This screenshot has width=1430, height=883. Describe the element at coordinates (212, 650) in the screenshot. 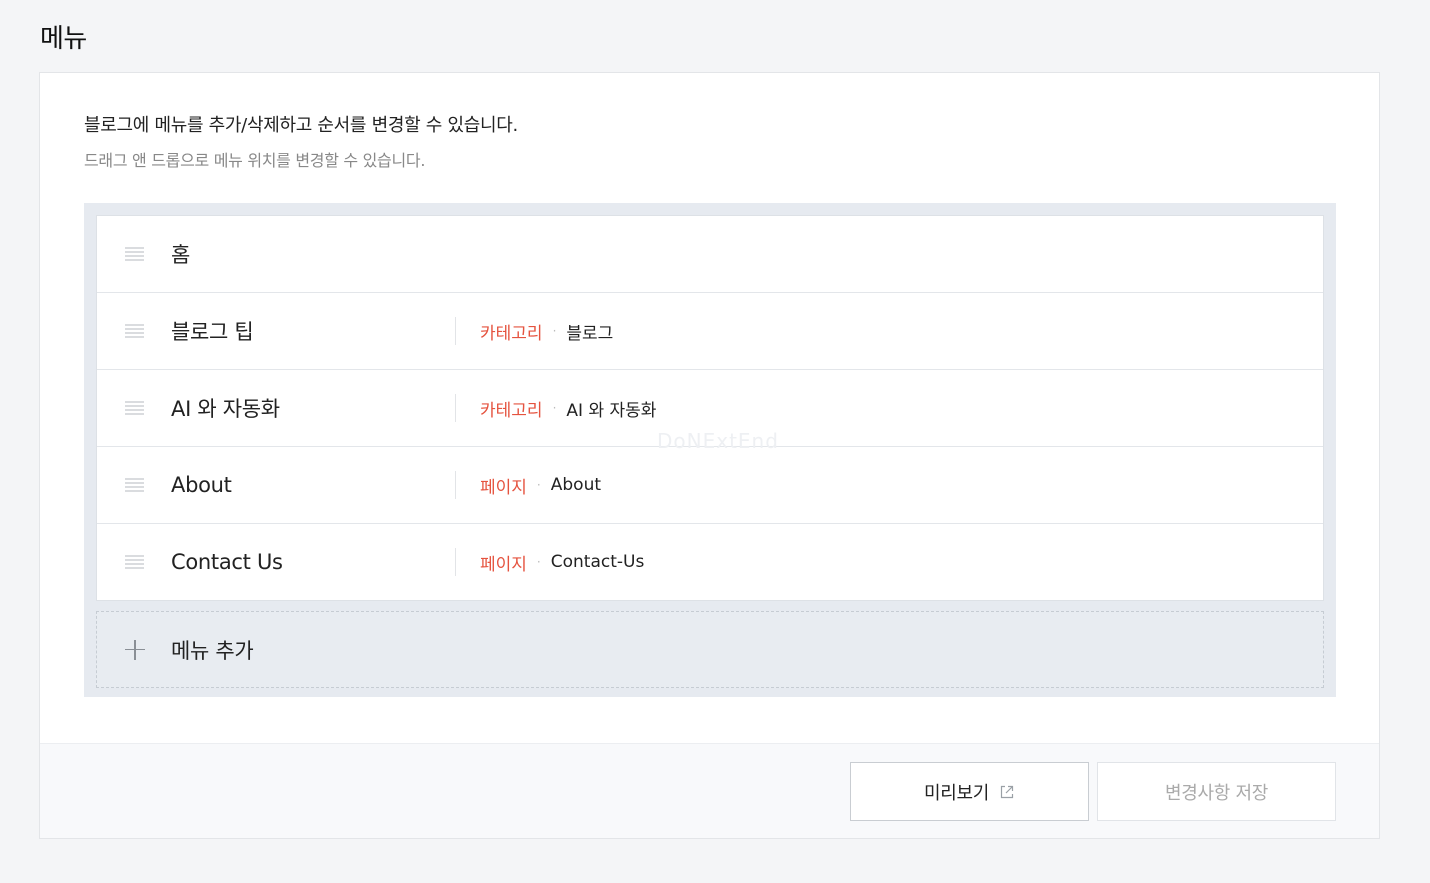

I see `add-menu-label: 메뉴 추가` at that location.